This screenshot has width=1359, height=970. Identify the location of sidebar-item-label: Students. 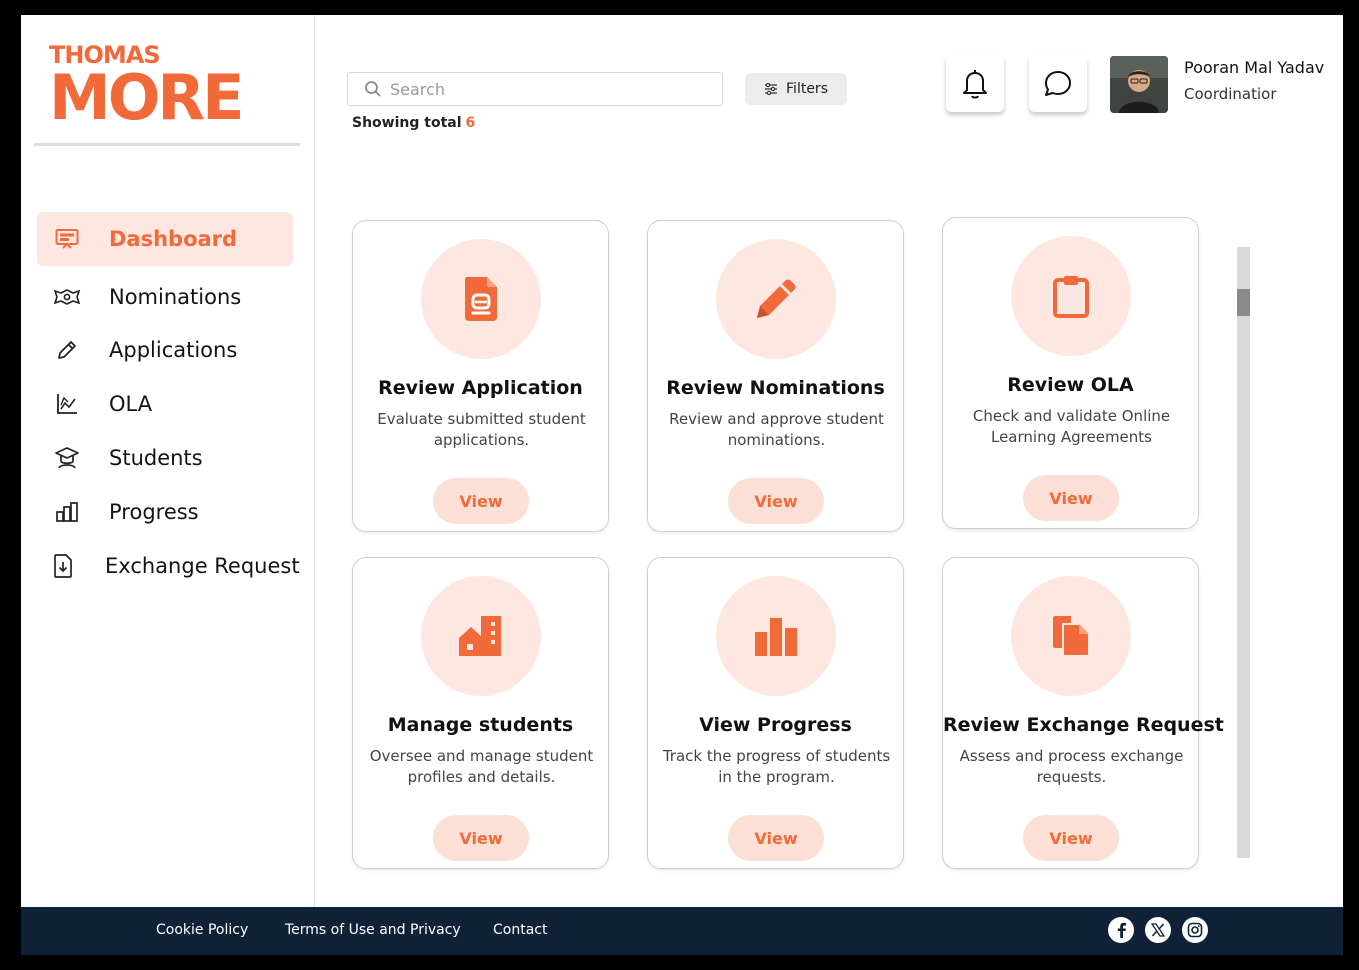
(156, 458).